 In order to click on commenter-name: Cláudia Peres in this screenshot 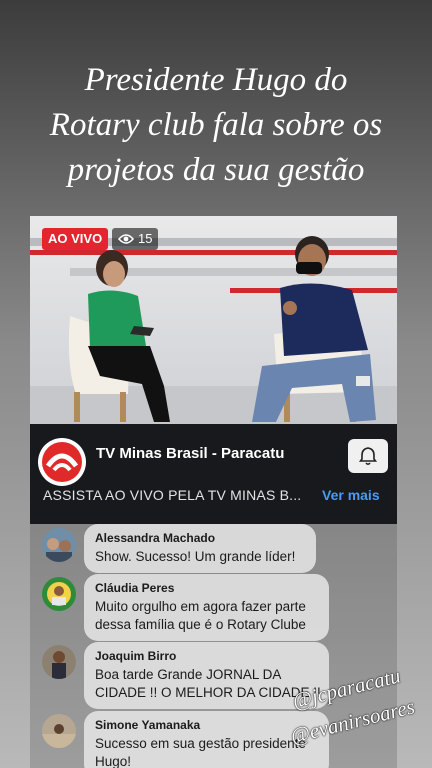, I will do `click(206, 588)`.